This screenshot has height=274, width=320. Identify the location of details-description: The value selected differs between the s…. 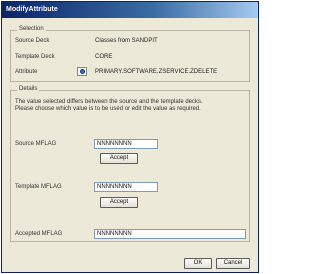
(131, 106).